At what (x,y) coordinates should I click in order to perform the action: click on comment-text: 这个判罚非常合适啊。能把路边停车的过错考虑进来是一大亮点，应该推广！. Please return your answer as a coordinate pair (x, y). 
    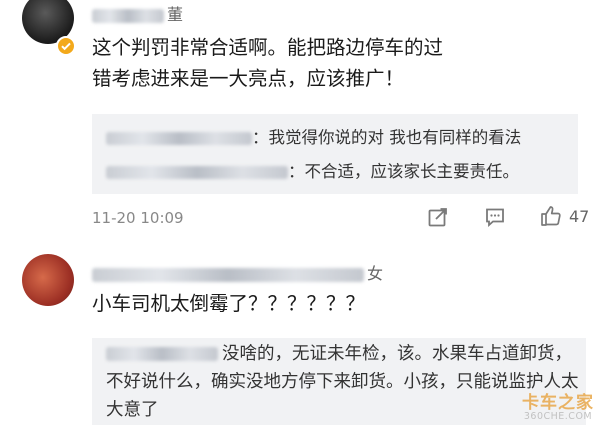
    Looking at the image, I should click on (268, 63).